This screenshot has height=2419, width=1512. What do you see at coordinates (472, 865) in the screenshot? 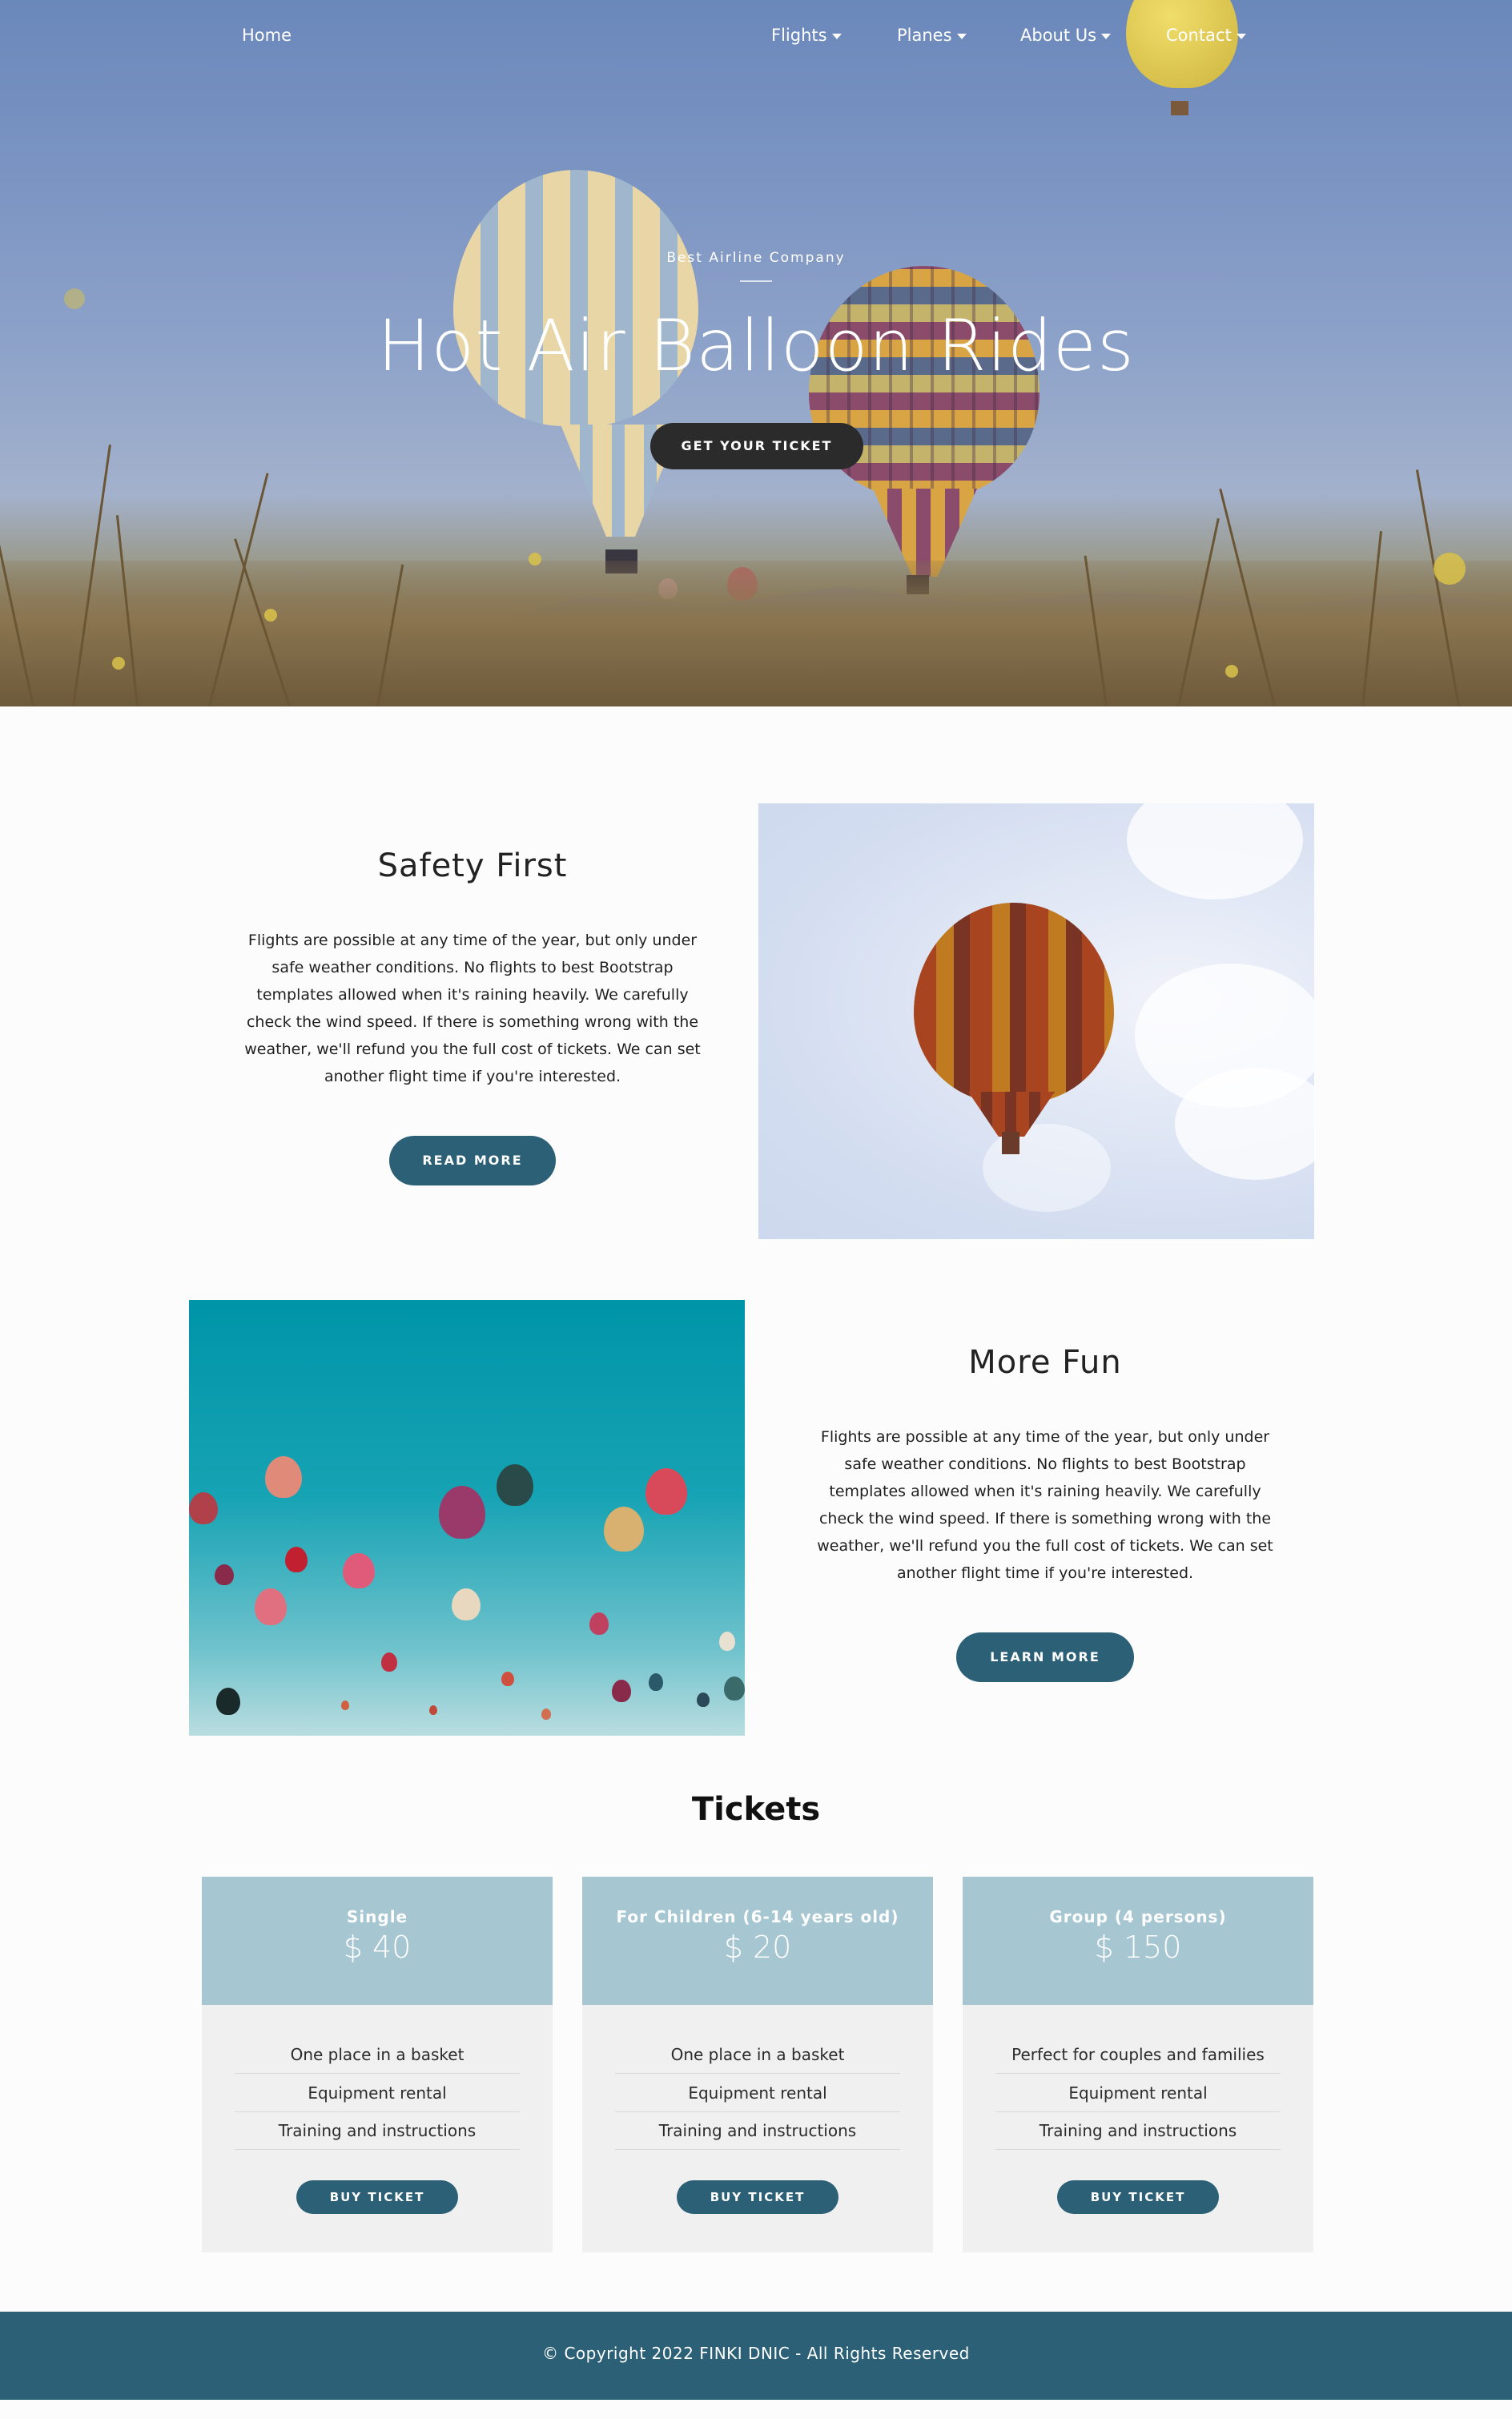
I see `safety-title: Safety First` at bounding box center [472, 865].